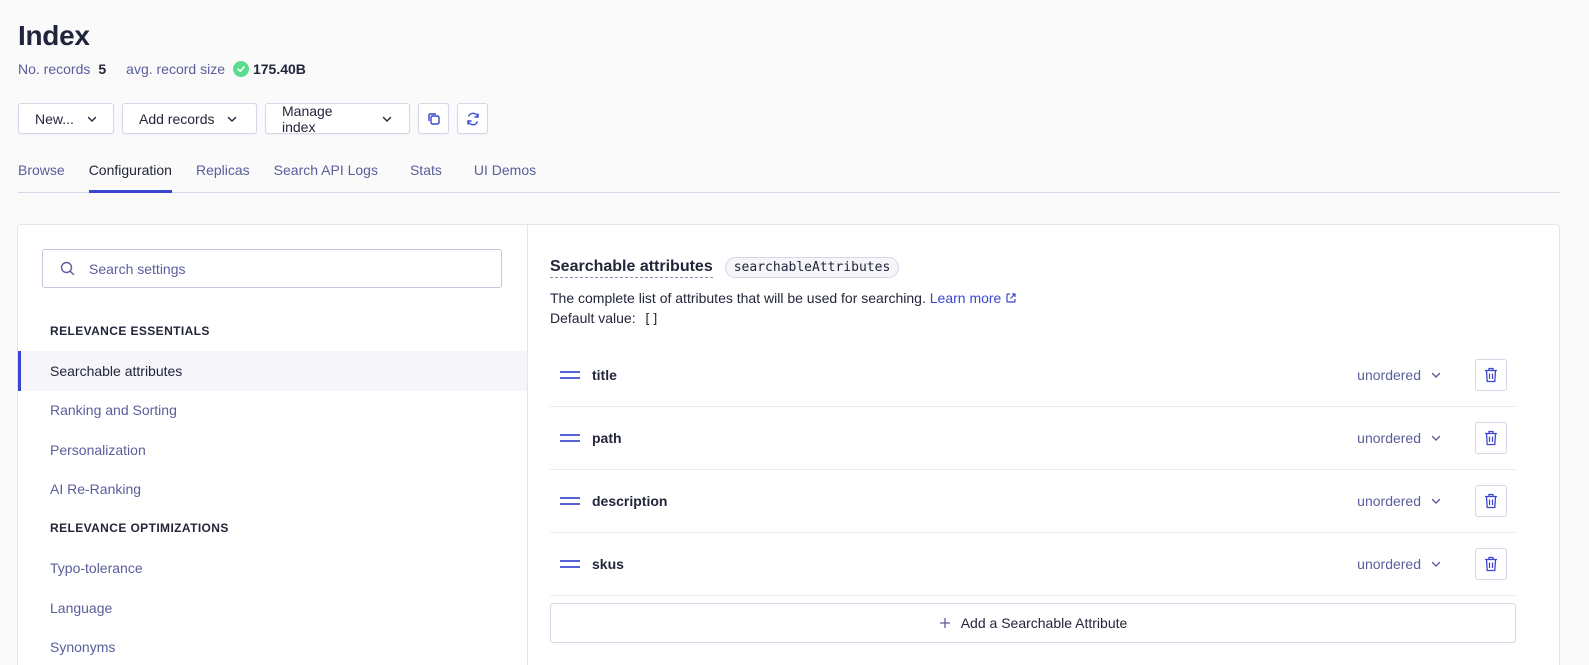 This screenshot has height=665, width=1589. I want to click on refresh-button, so click(472, 118).